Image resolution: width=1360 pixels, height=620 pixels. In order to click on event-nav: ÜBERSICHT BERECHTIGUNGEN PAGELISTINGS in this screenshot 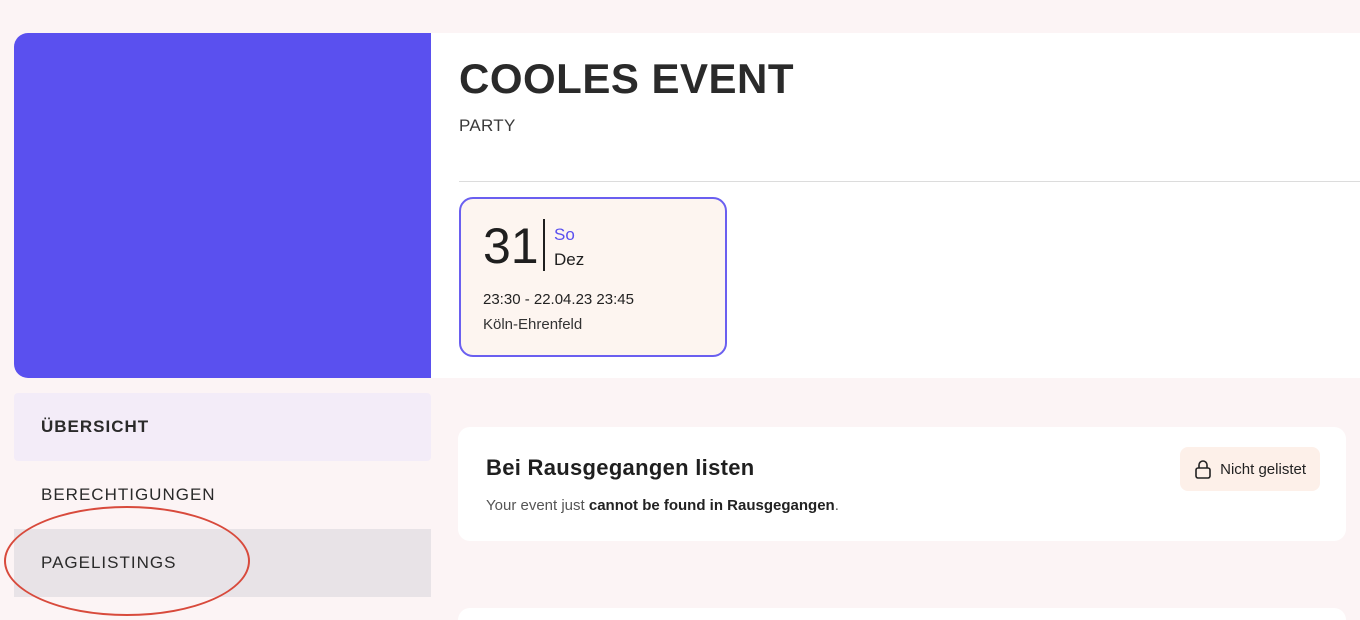, I will do `click(222, 495)`.